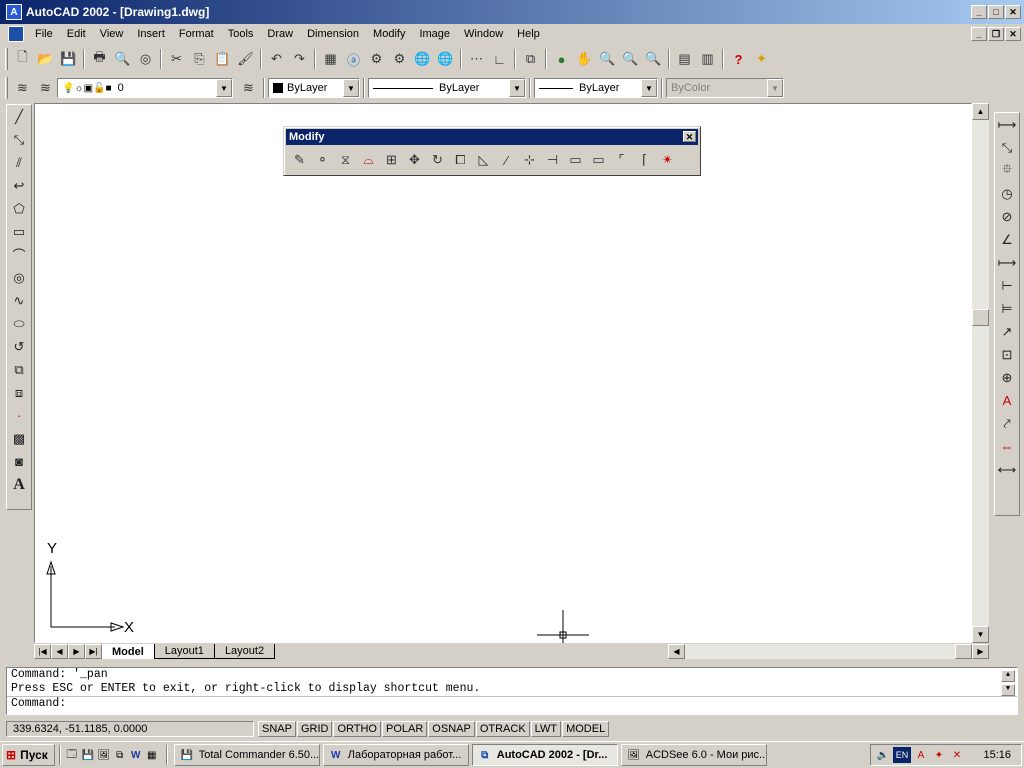  I want to click on doc-restore-button: ❐, so click(996, 34).